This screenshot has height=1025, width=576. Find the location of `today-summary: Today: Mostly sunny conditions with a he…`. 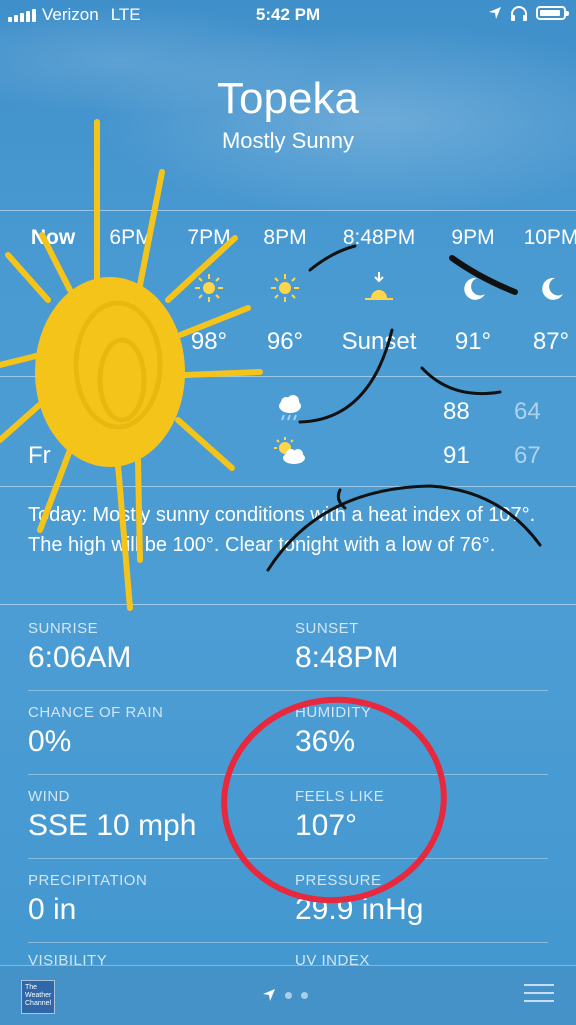

today-summary: Today: Mostly sunny conditions with a he… is located at coordinates (282, 530).